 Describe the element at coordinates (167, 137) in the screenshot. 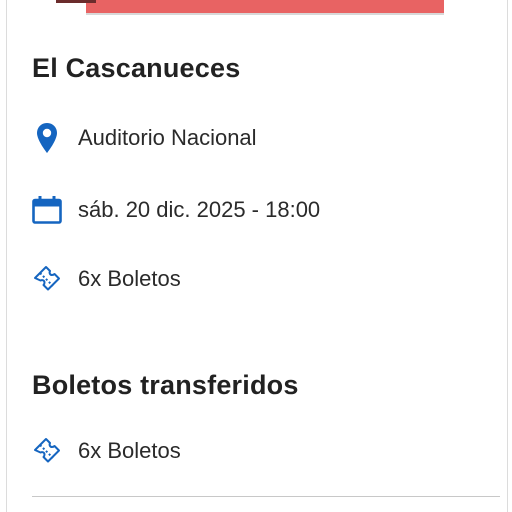

I see `event-venue: Auditorio Nacional` at that location.